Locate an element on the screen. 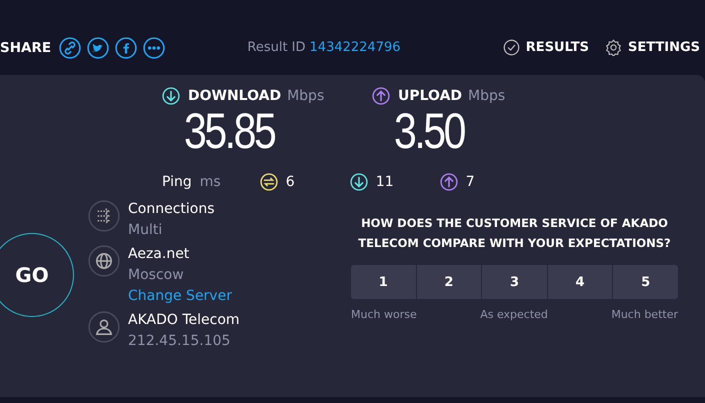 The height and width of the screenshot is (403, 705). rating-option: 5 is located at coordinates (645, 282).